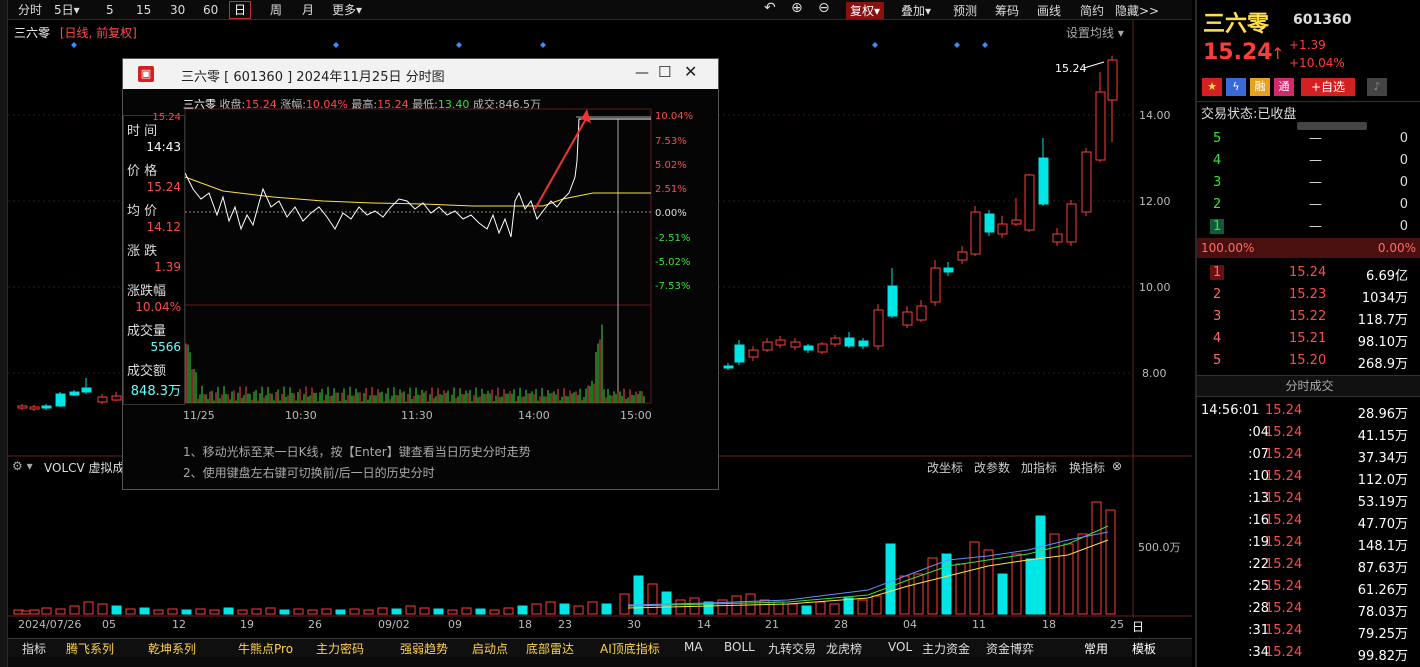 The height and width of the screenshot is (667, 1420). What do you see at coordinates (1155, 287) in the screenshot?
I see `price-tick: 10.00` at bounding box center [1155, 287].